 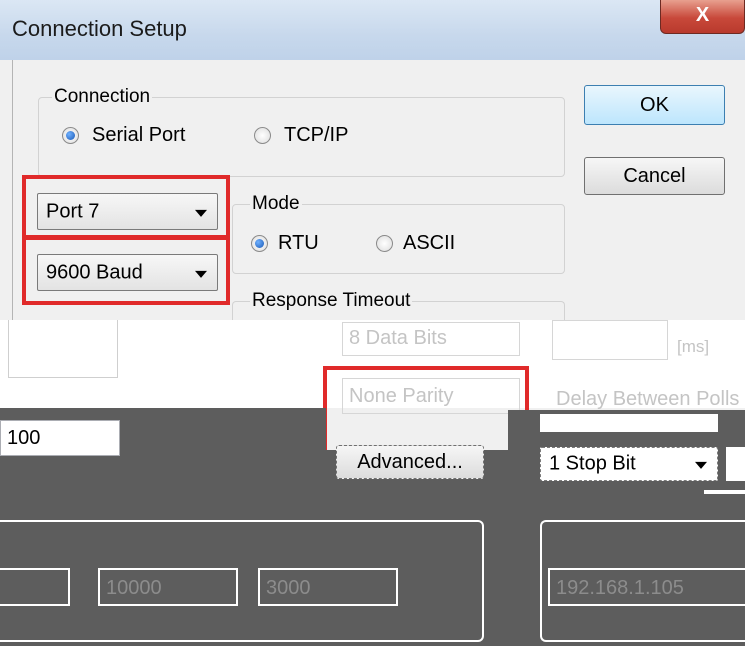 What do you see at coordinates (288, 588) in the screenshot?
I see `value-3000-text: 3000` at bounding box center [288, 588].